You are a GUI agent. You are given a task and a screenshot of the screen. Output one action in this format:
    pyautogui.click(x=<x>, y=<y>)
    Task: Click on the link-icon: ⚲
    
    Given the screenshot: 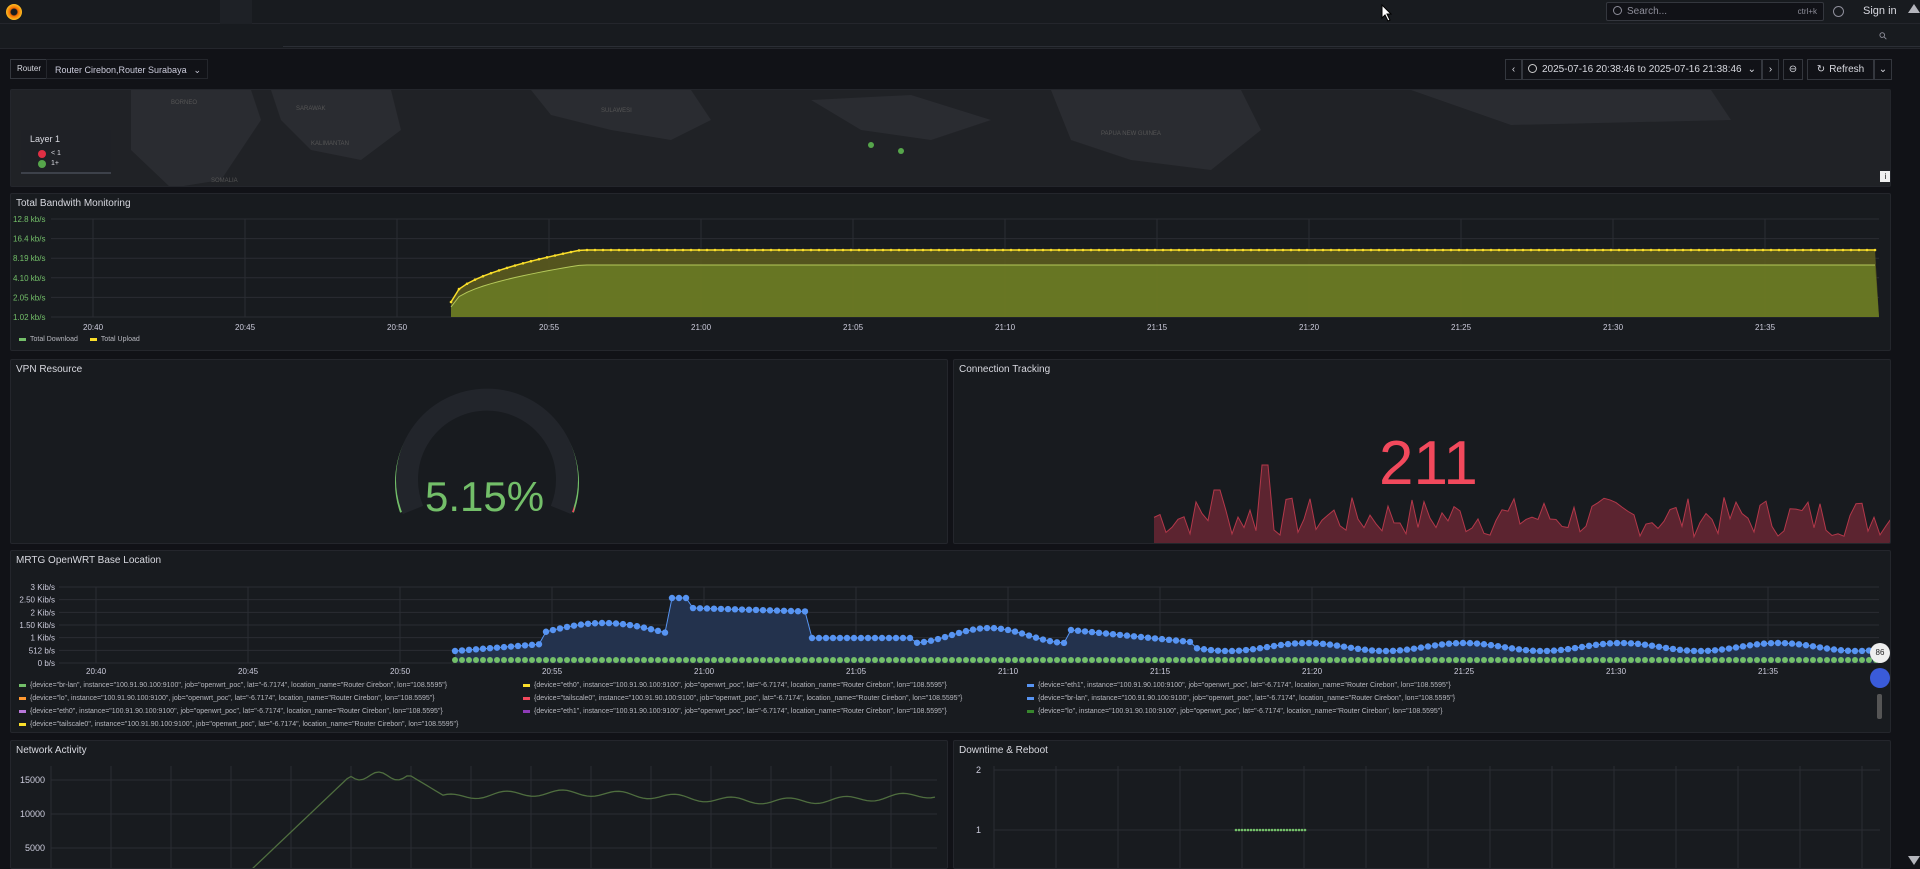 What is the action you would take?
    pyautogui.click(x=1883, y=36)
    